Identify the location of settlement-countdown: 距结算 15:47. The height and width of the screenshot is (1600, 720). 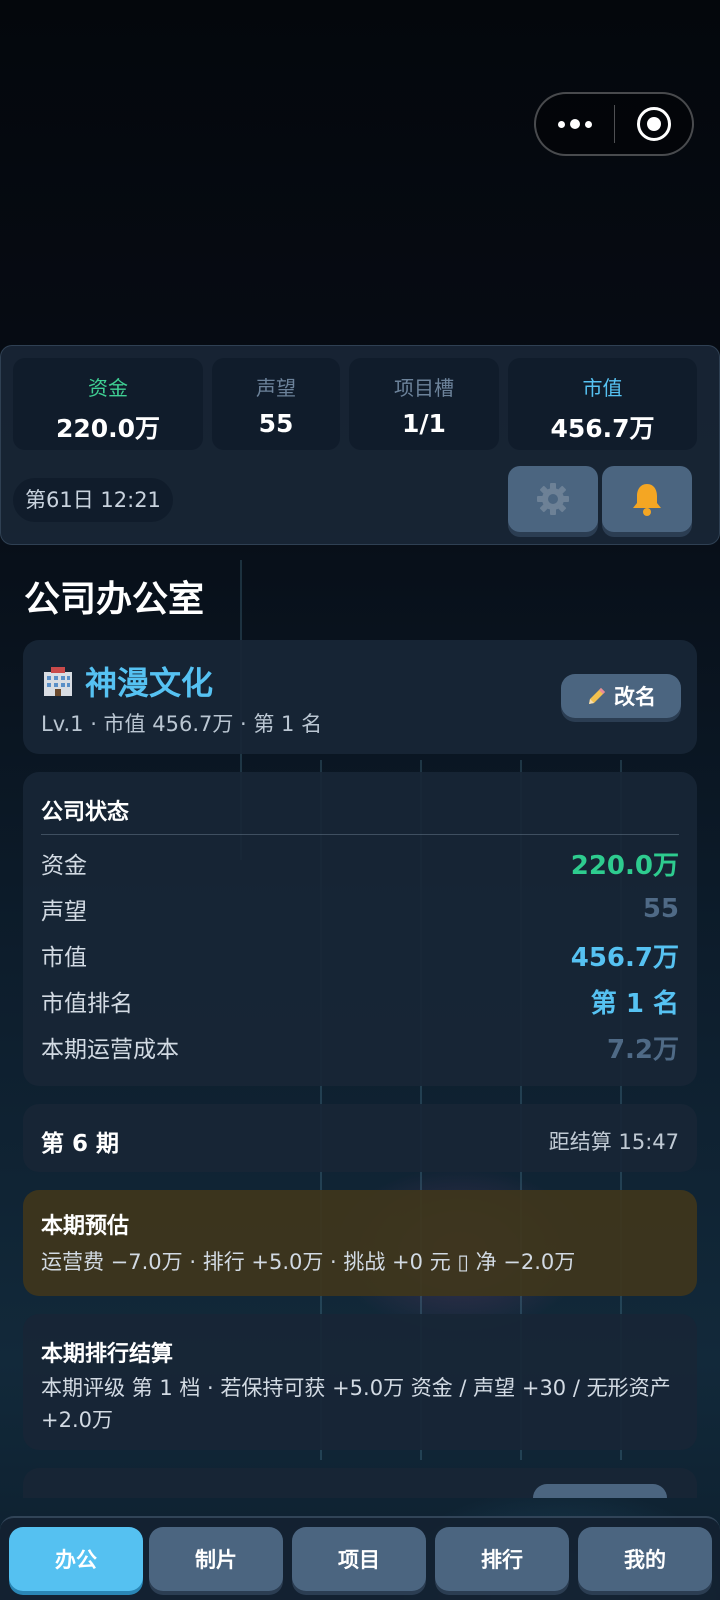
(613, 1142).